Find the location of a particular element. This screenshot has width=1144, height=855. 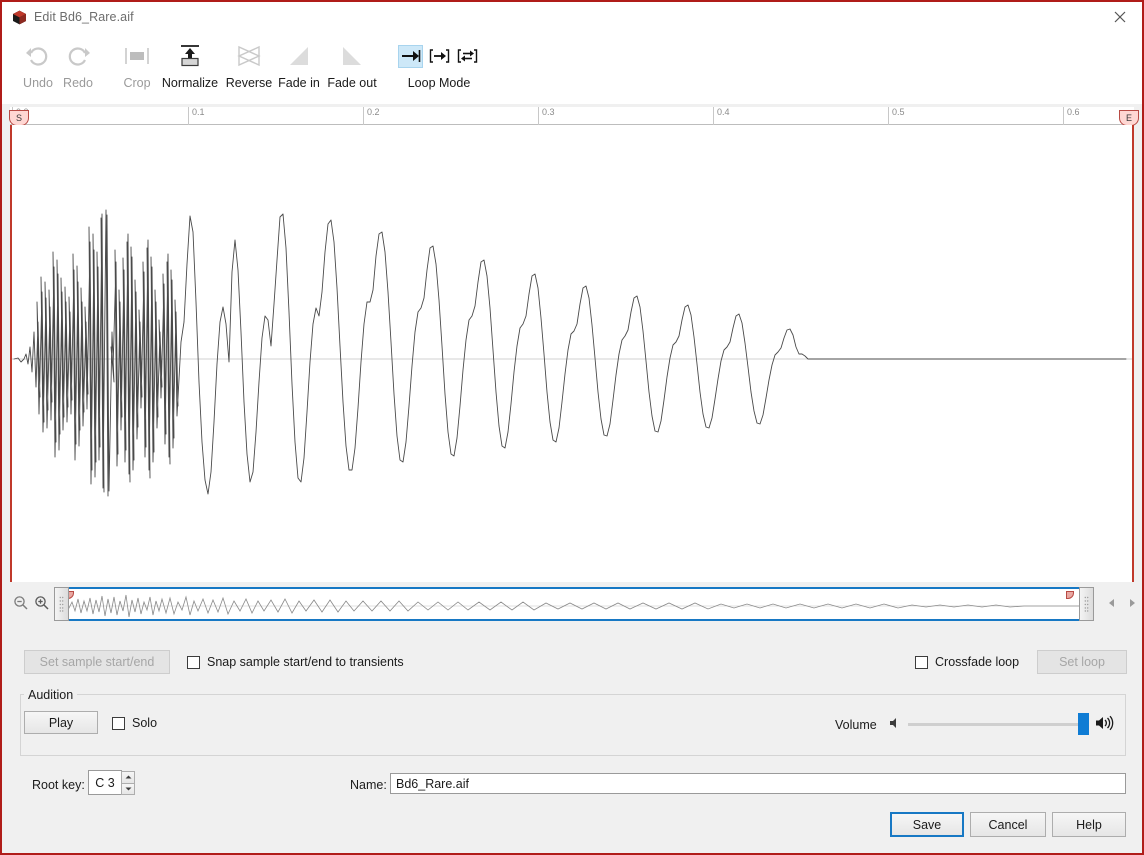

normalize-label: Normalize is located at coordinates (190, 83).